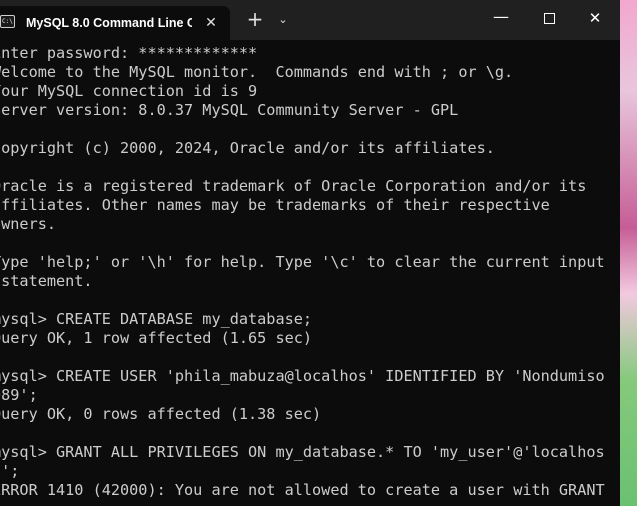 This screenshot has width=637, height=506. What do you see at coordinates (19, 395) in the screenshot?
I see `terminal-line: 089';` at bounding box center [19, 395].